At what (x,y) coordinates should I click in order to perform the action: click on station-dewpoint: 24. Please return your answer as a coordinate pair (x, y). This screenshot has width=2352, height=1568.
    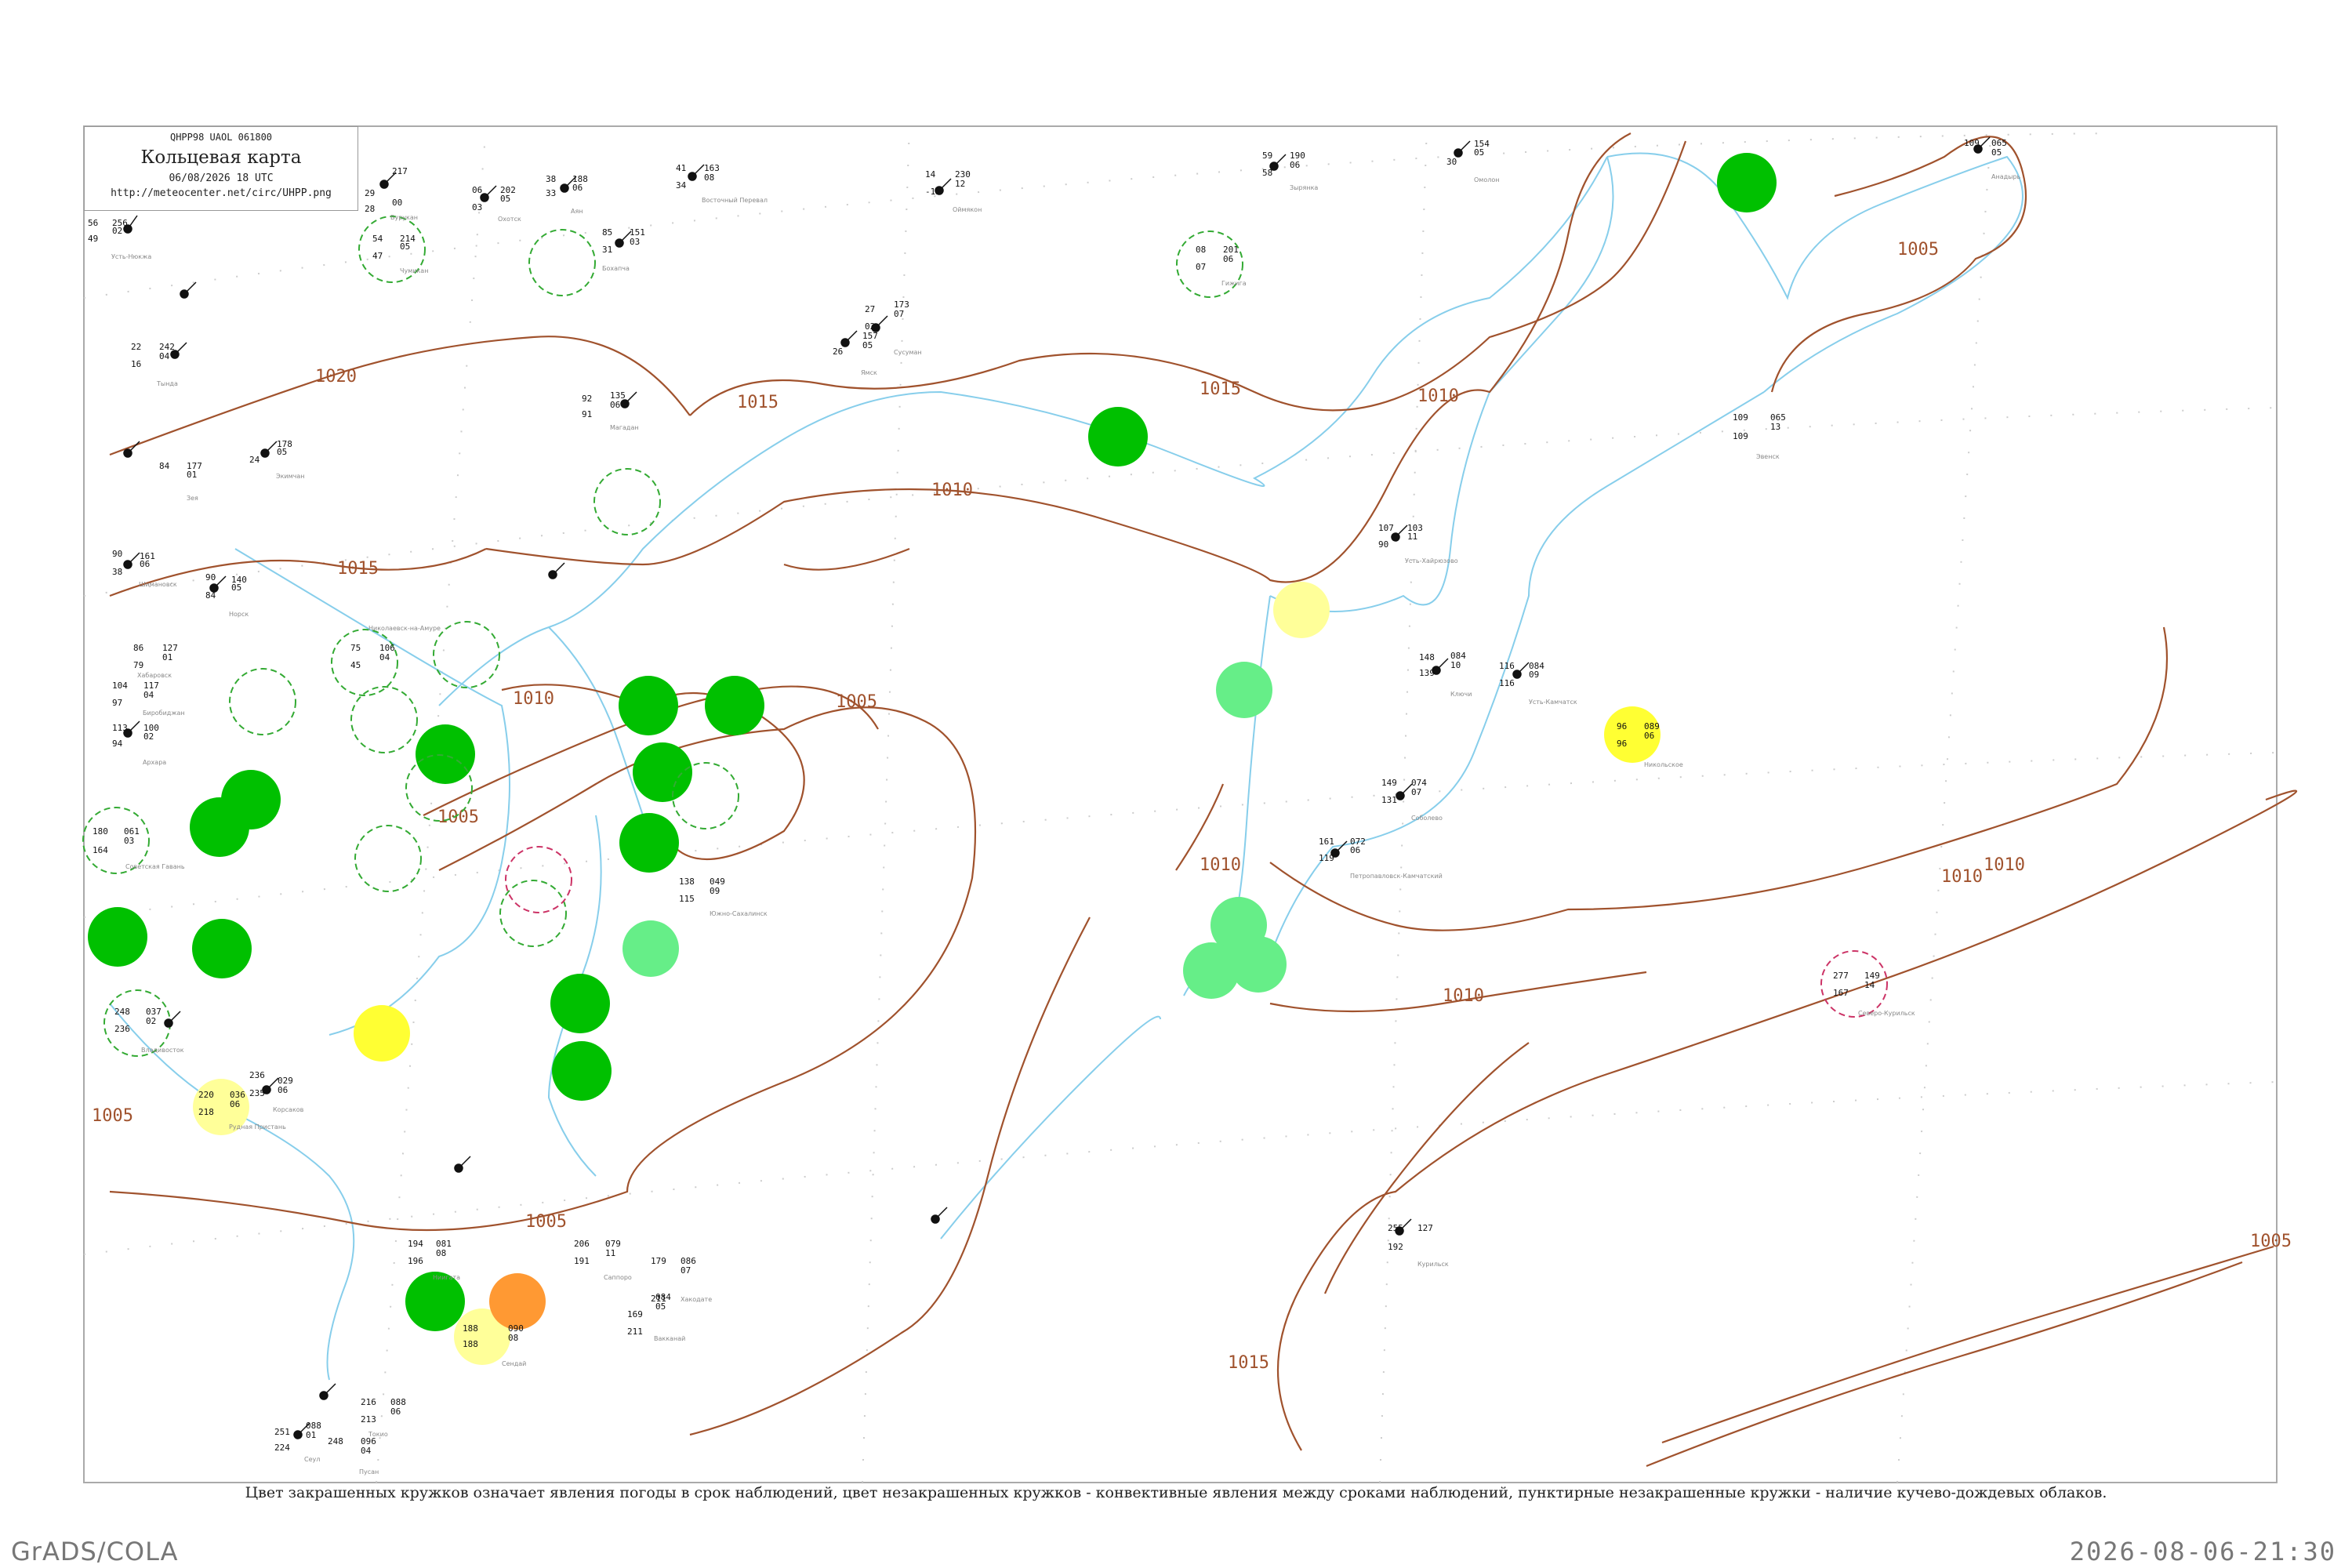
    Looking at the image, I should click on (254, 460).